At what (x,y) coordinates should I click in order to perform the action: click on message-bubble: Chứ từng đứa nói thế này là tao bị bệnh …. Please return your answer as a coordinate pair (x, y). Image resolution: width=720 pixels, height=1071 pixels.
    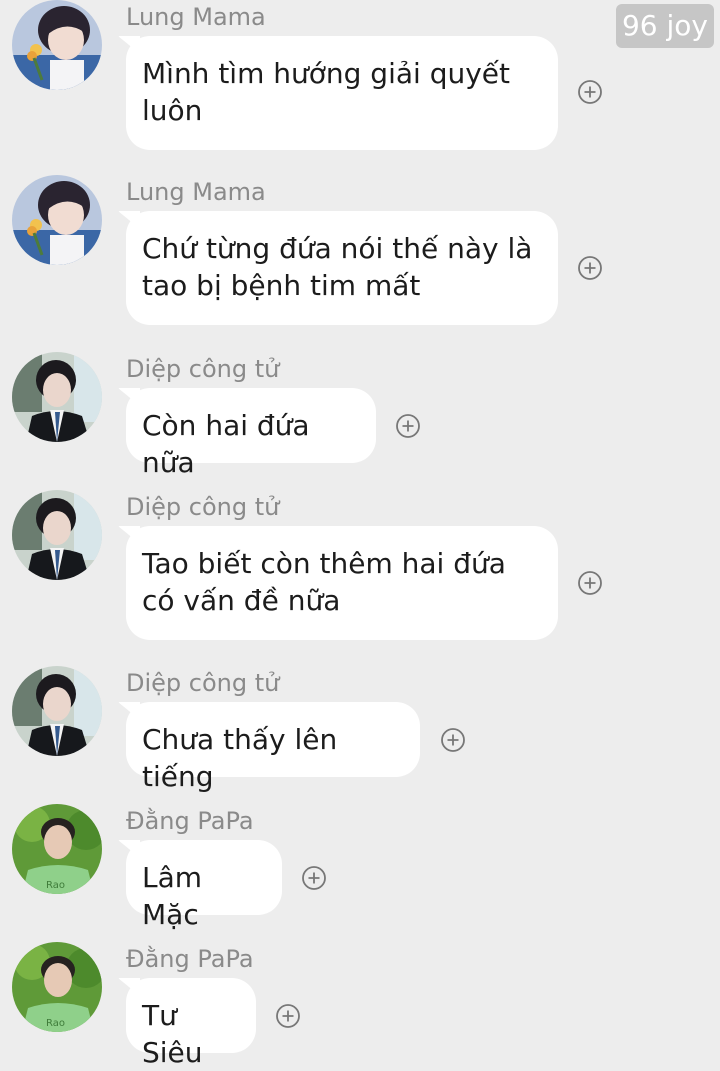
    Looking at the image, I should click on (342, 268).